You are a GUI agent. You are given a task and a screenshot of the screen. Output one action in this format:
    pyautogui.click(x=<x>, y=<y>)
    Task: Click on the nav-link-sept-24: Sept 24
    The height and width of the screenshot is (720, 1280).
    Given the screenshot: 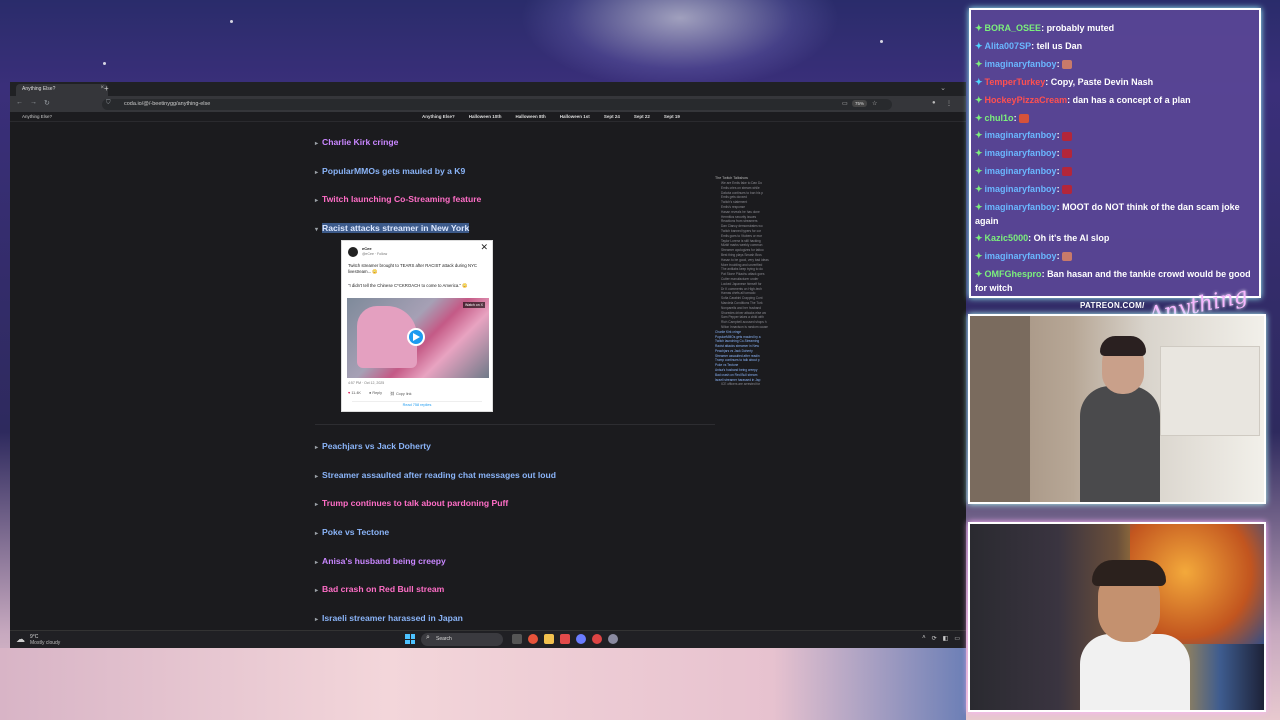 What is the action you would take?
    pyautogui.click(x=612, y=116)
    